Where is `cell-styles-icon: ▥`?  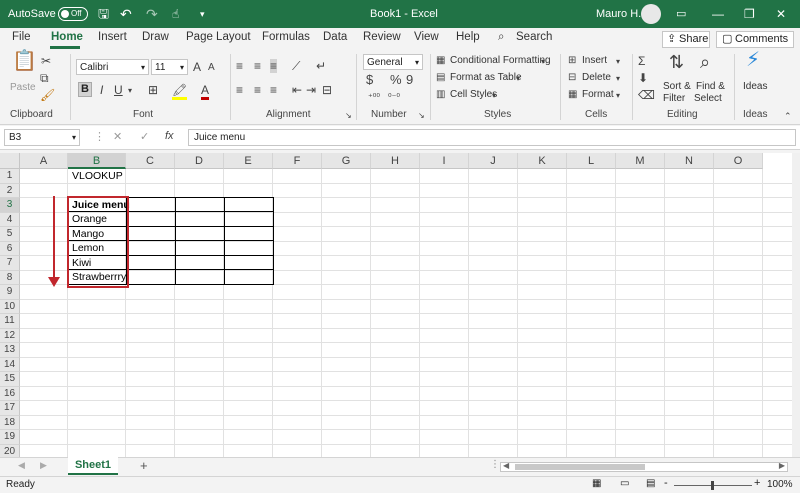
cell-styles-icon: ▥ is located at coordinates (440, 95).